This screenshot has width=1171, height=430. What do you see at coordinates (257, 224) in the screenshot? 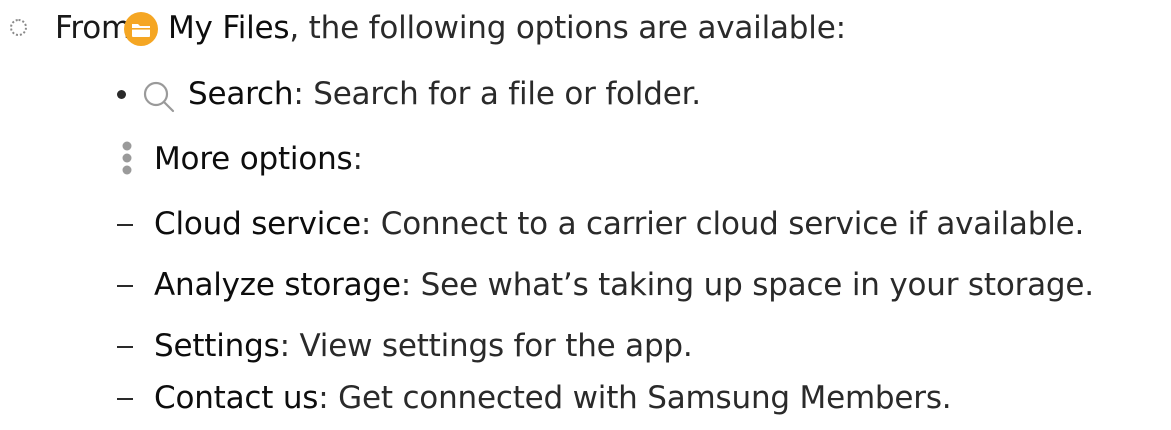
I see `sub-option-term: Cloud service` at bounding box center [257, 224].